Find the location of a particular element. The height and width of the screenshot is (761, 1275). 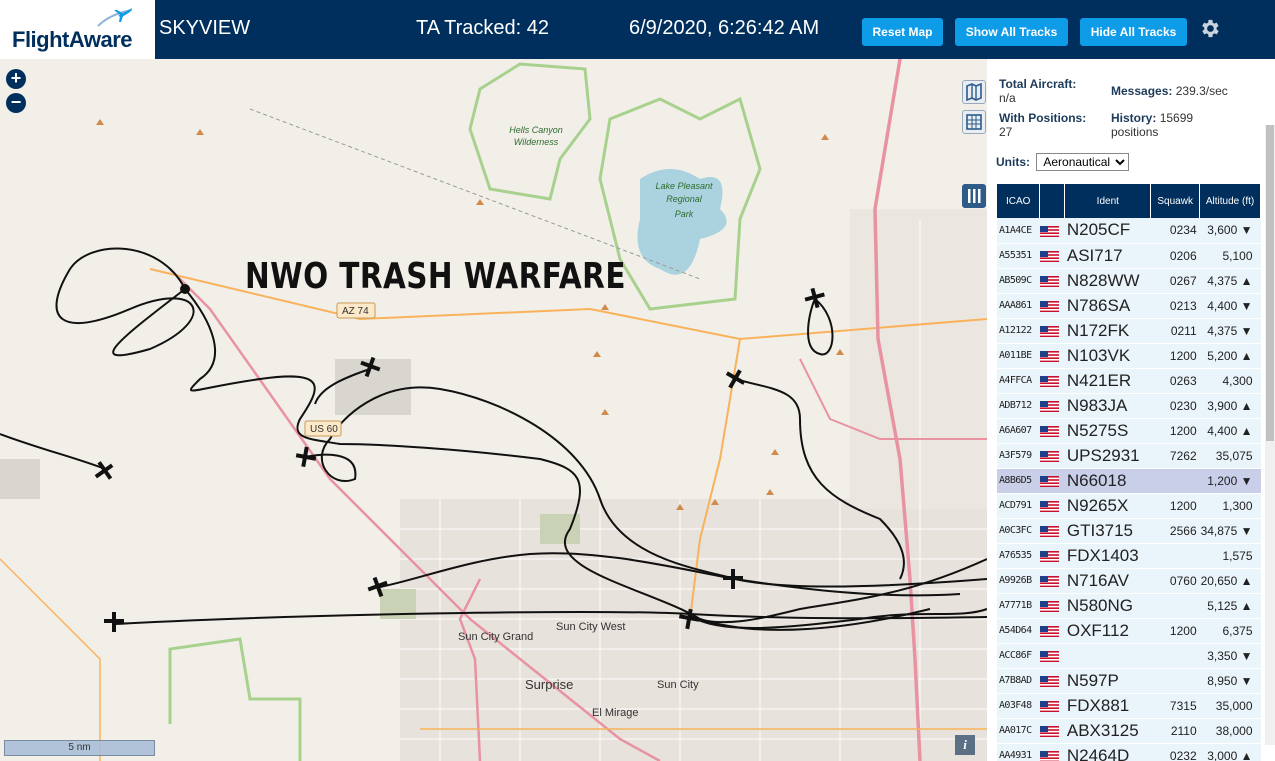

zoom-in-button: + is located at coordinates (16, 79).